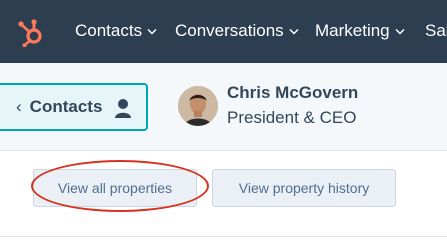  What do you see at coordinates (120, 186) in the screenshot?
I see `highlight-annotation-oval` at bounding box center [120, 186].